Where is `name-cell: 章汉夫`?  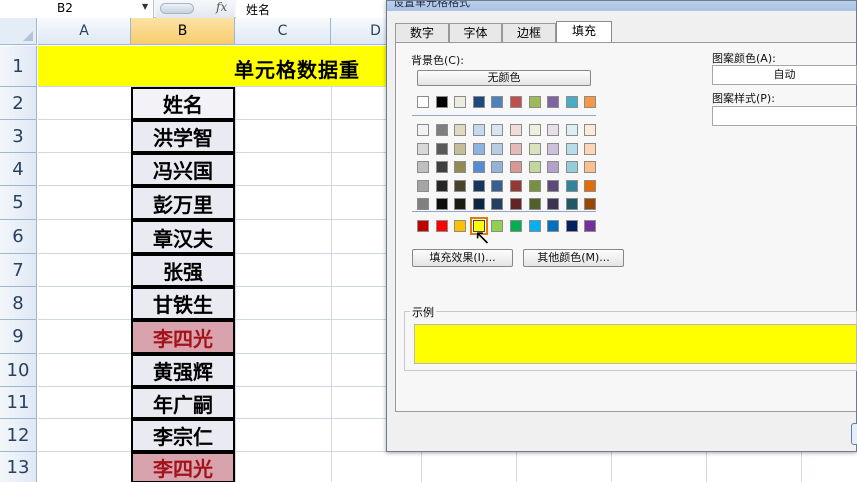
name-cell: 章汉夫 is located at coordinates (183, 237).